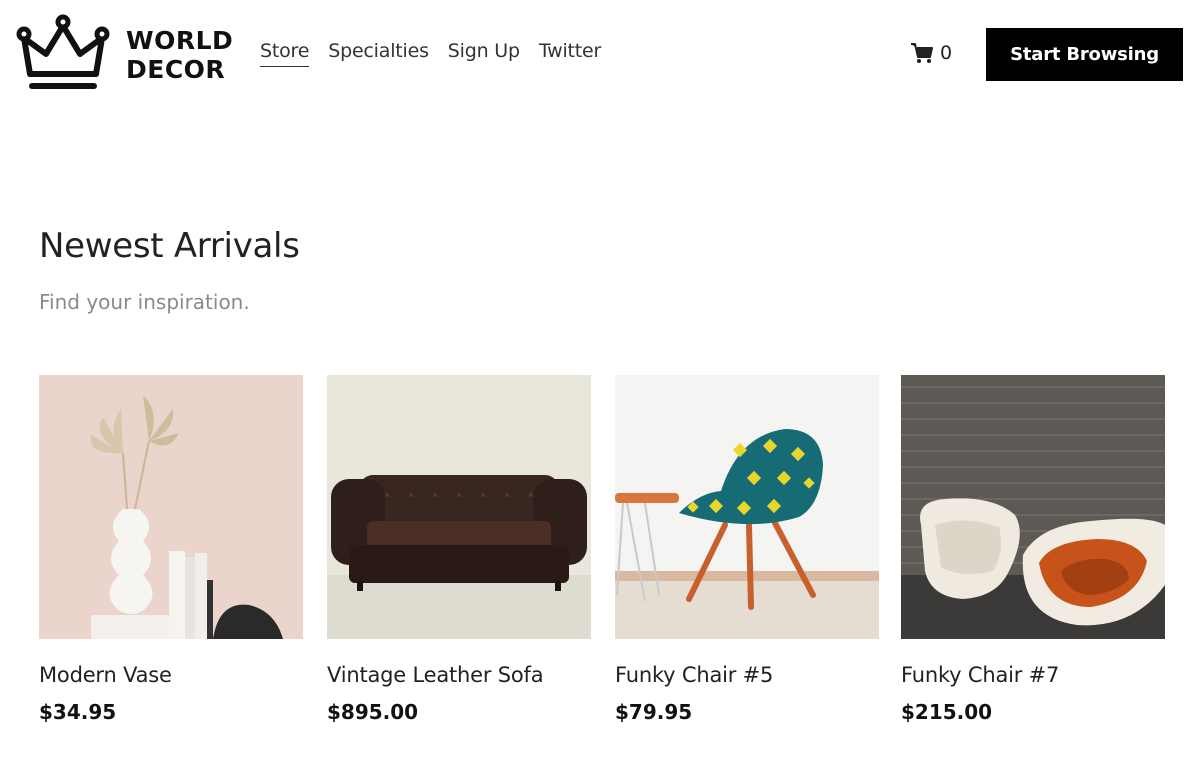 The image size is (1200, 769). What do you see at coordinates (78, 712) in the screenshot?
I see `product-price: $34.95` at bounding box center [78, 712].